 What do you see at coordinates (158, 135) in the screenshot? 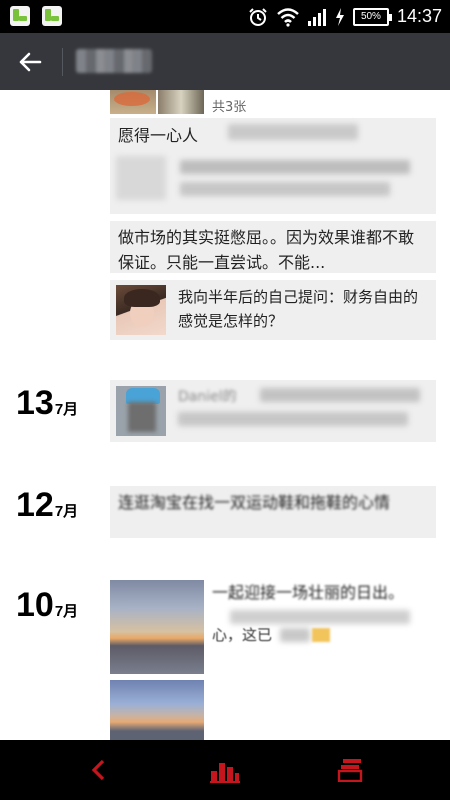
I see `shared-heading: 愿得一心人` at bounding box center [158, 135].